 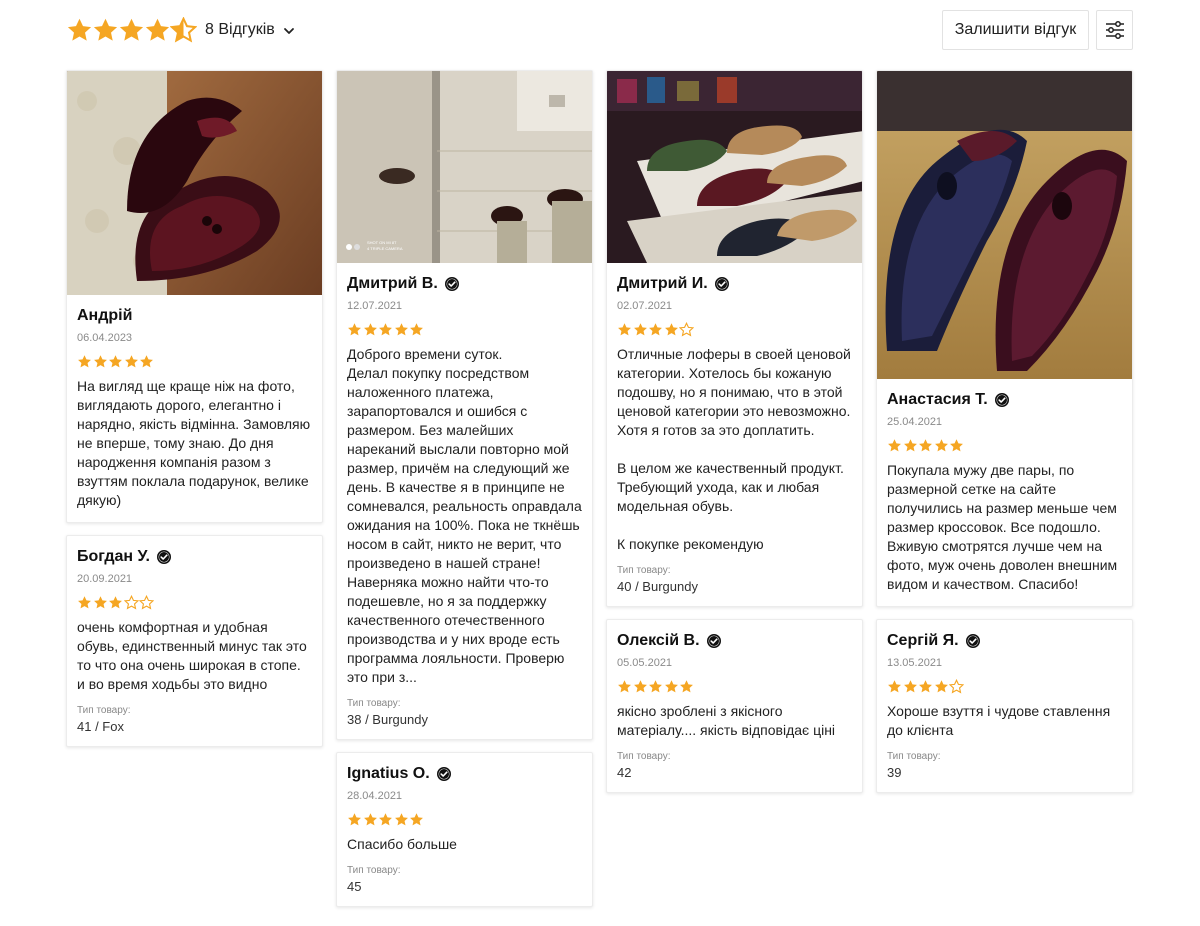 What do you see at coordinates (375, 796) in the screenshot?
I see `review-date: 28.04.2021` at bounding box center [375, 796].